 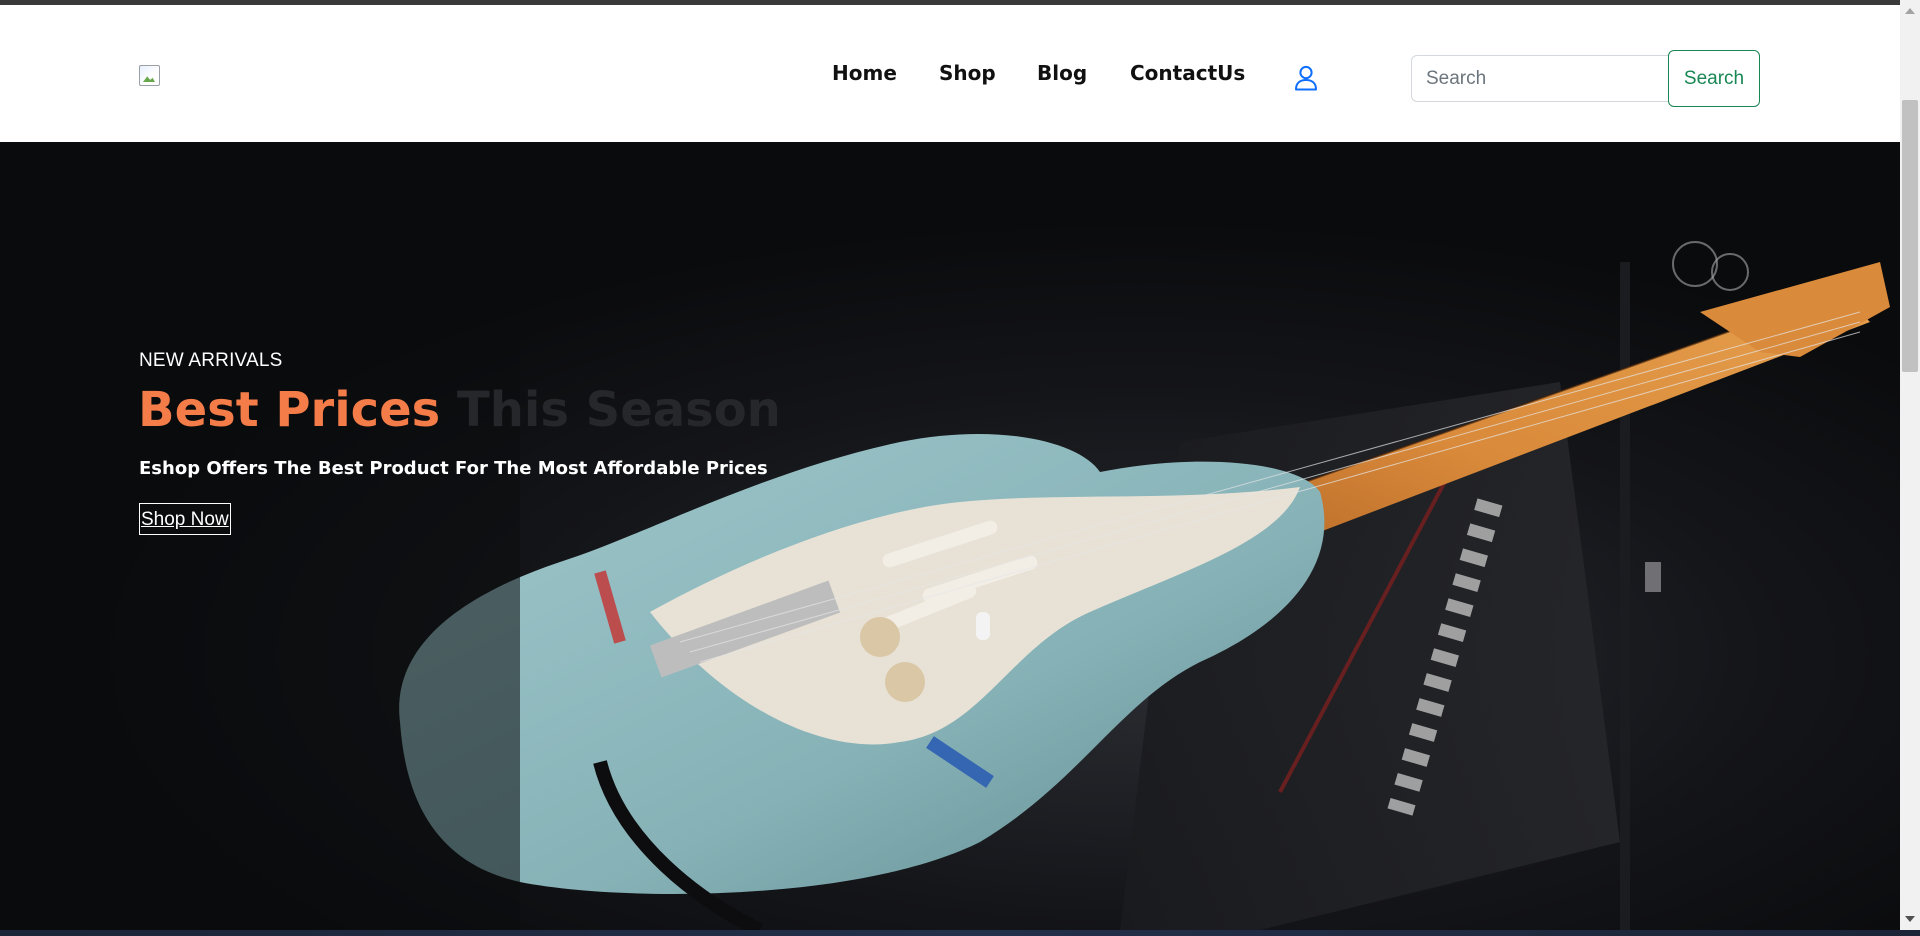 I want to click on hero-title: Best Prices This Season, so click(x=459, y=410).